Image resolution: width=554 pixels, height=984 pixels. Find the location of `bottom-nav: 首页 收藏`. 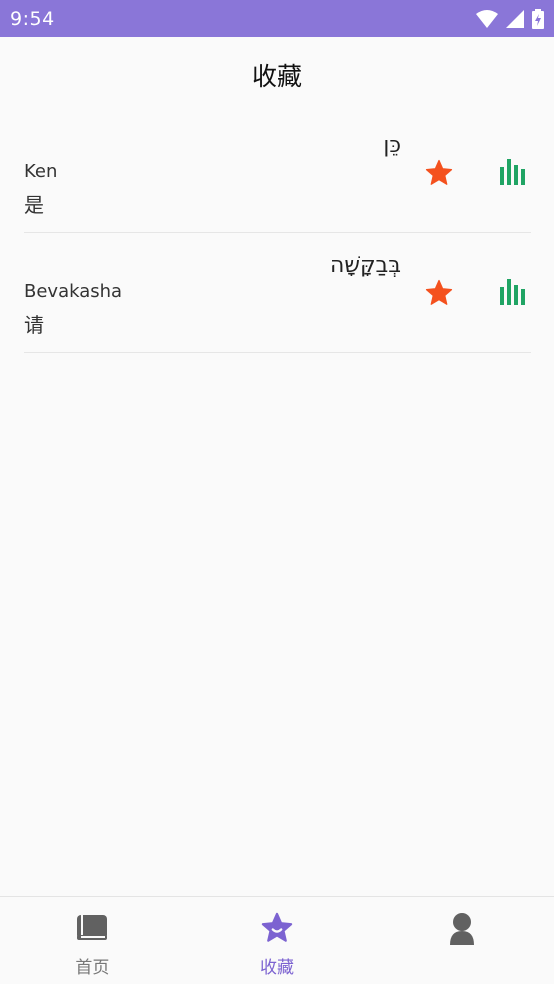

bottom-nav: 首页 收藏 is located at coordinates (277, 940).